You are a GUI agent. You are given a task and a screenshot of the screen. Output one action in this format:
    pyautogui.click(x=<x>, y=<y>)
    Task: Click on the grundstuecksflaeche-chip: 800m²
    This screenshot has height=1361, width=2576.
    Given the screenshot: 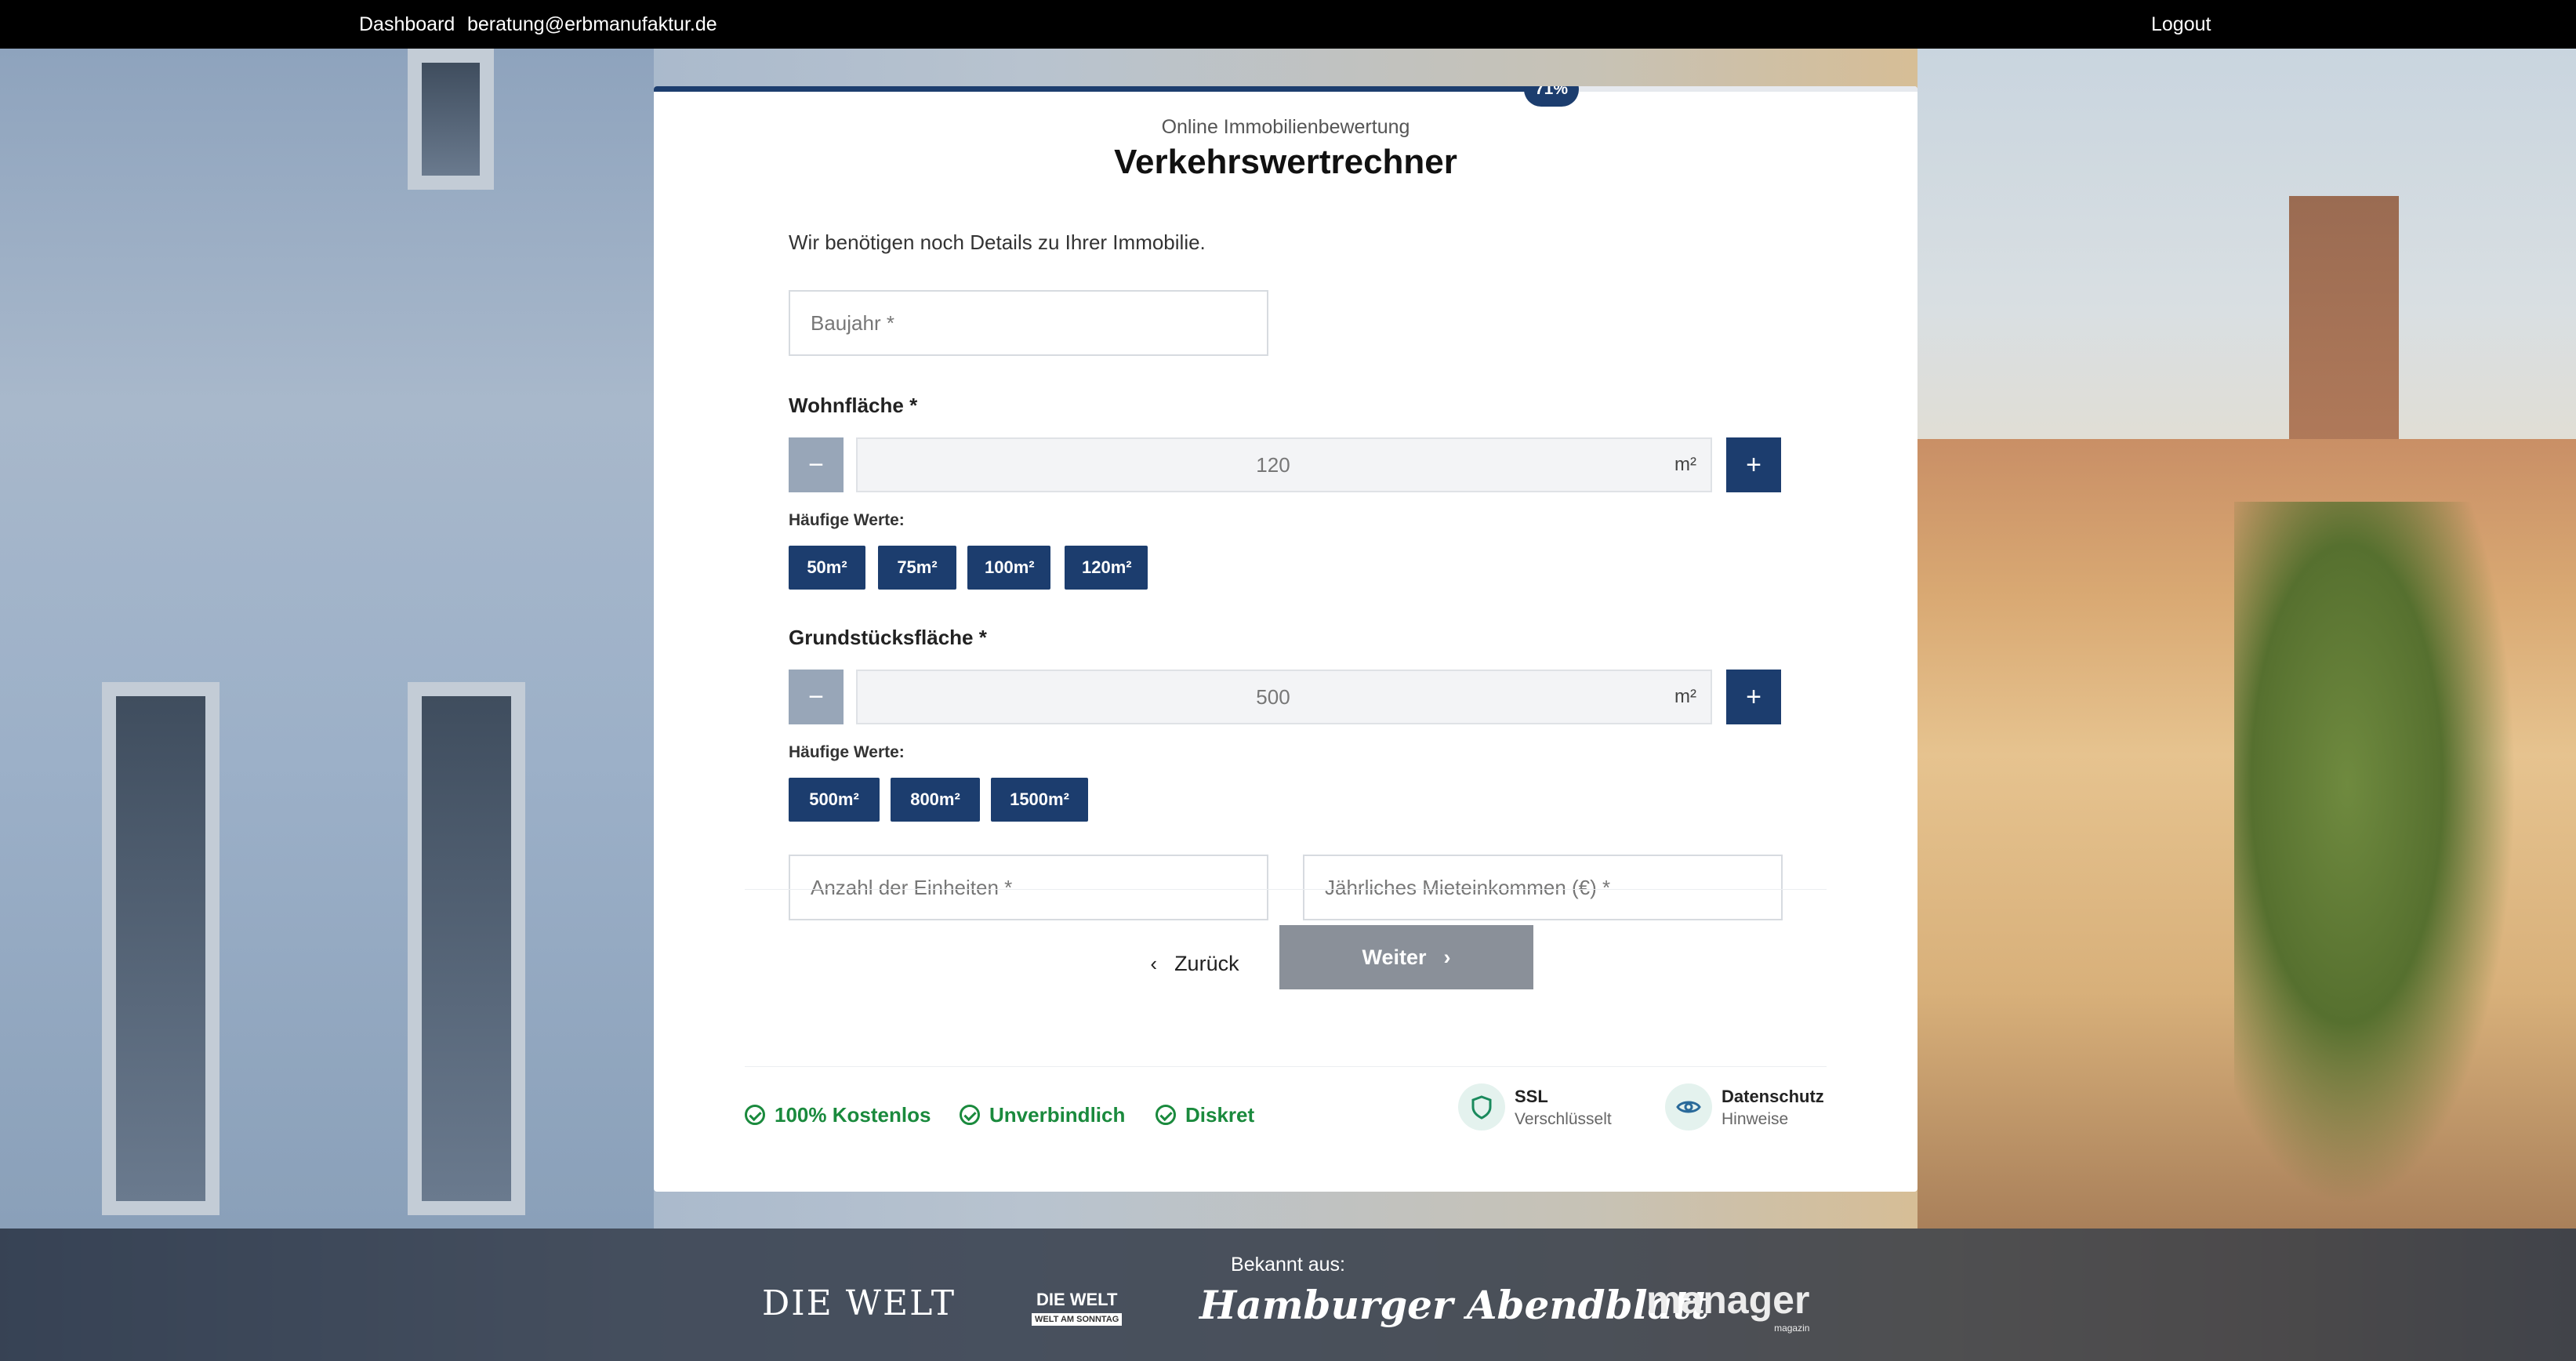 What is the action you would take?
    pyautogui.click(x=936, y=800)
    